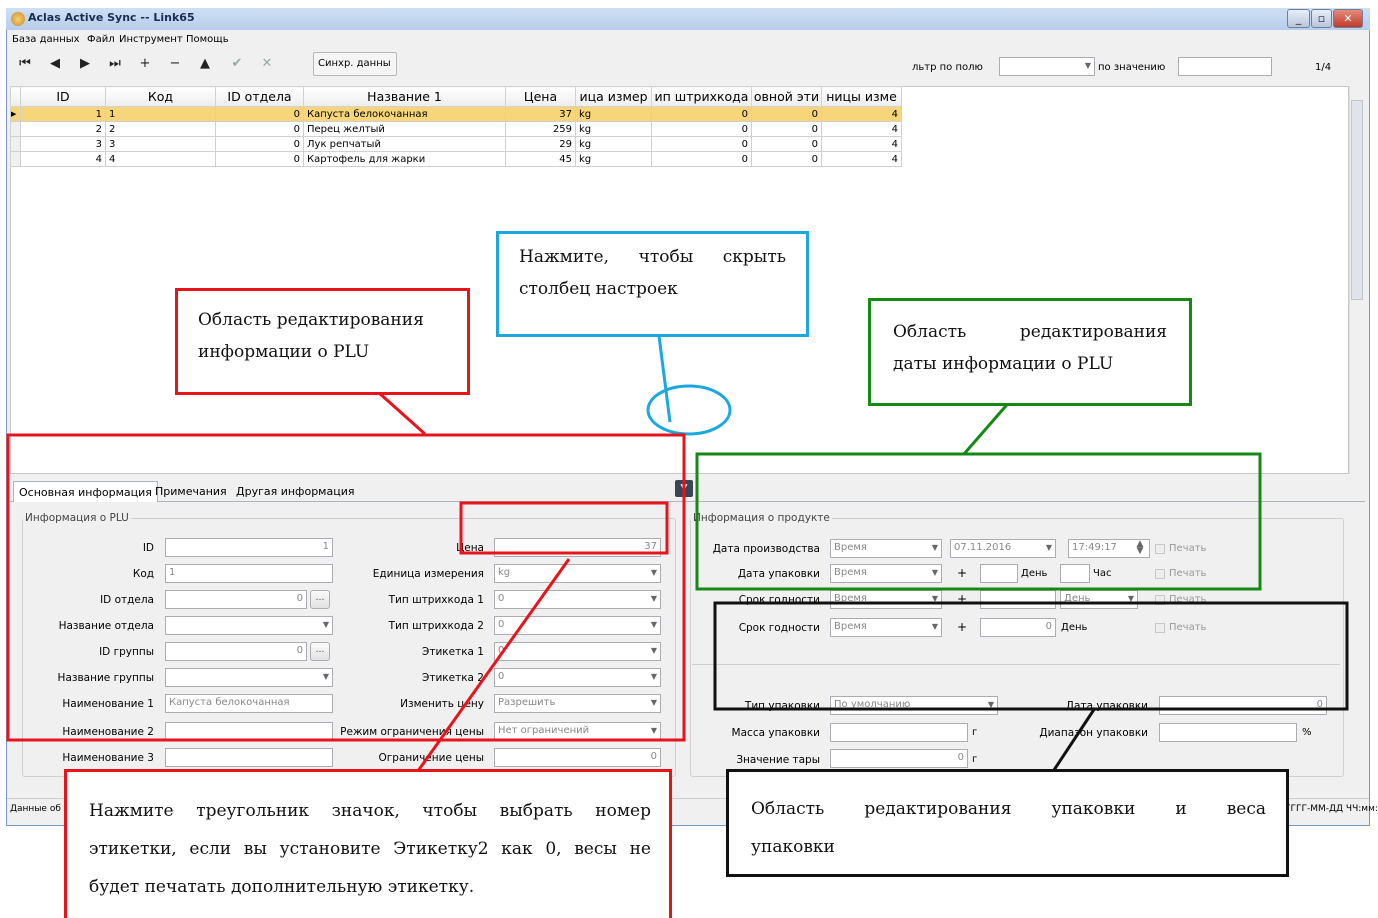 The height and width of the screenshot is (918, 1378). Describe the element at coordinates (793, 847) in the screenshot. I see `callout-line-text: упаковки` at that location.